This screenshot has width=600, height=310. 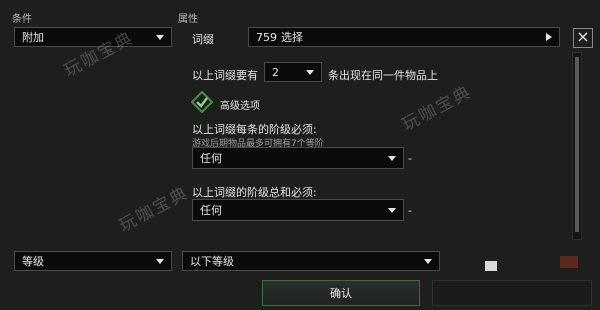 What do you see at coordinates (275, 72) in the screenshot?
I see `require-count-value: 2` at bounding box center [275, 72].